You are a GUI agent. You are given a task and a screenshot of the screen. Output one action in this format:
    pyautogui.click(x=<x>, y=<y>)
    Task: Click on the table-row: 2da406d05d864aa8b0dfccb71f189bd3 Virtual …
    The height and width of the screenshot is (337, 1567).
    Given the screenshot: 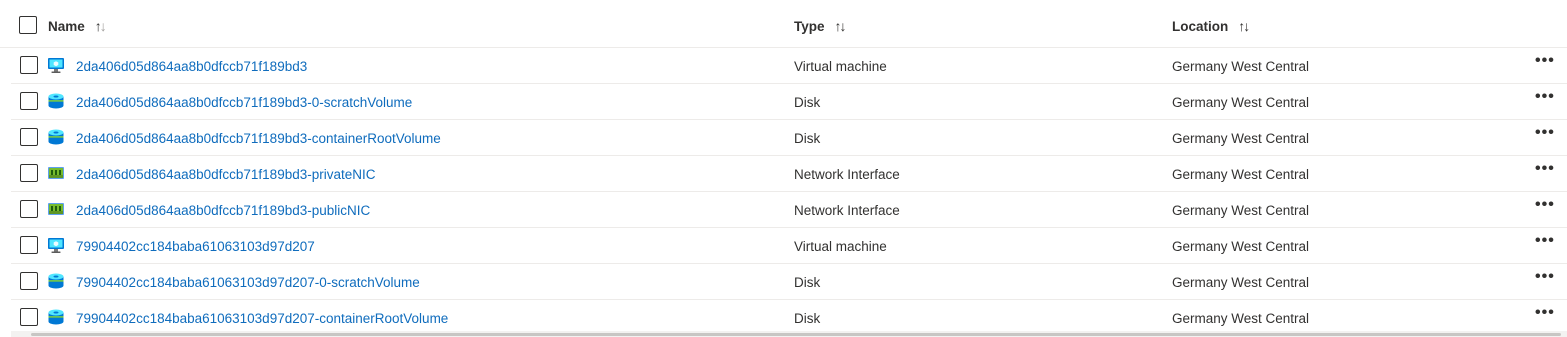 What is the action you would take?
    pyautogui.click(x=789, y=66)
    